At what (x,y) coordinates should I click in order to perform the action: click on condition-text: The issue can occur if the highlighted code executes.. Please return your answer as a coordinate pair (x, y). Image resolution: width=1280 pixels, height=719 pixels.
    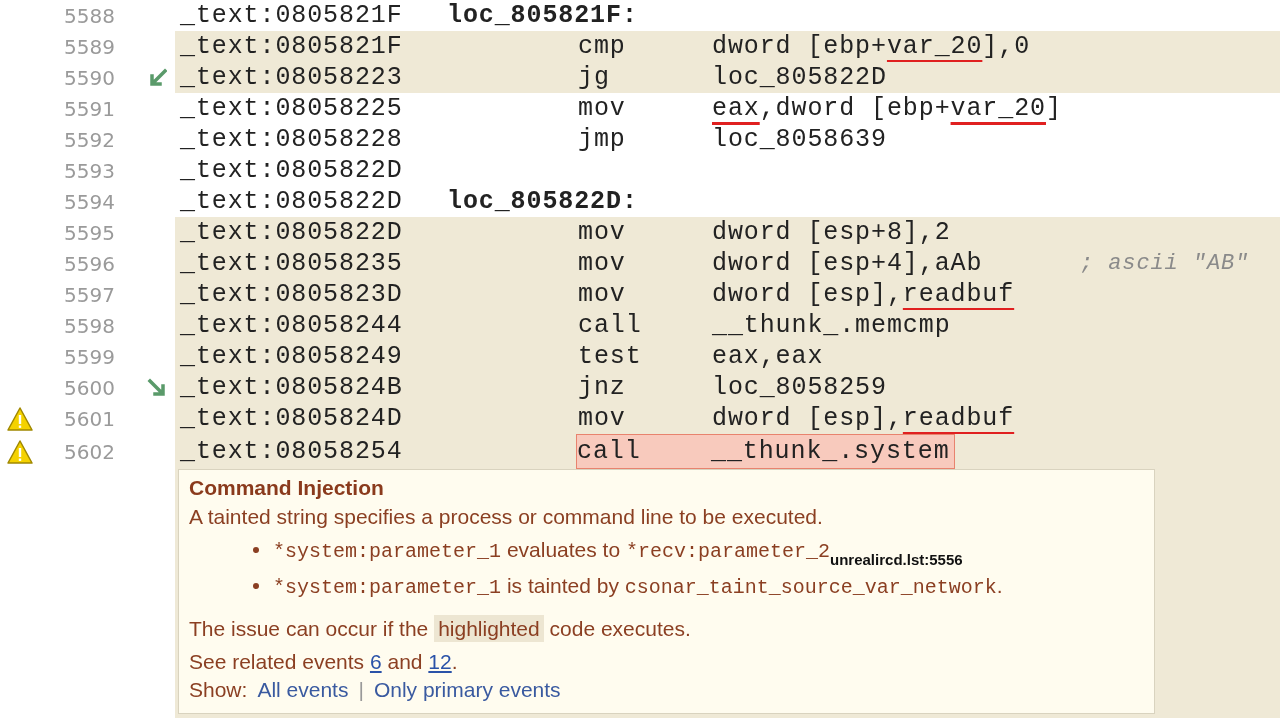
    Looking at the image, I should click on (440, 629).